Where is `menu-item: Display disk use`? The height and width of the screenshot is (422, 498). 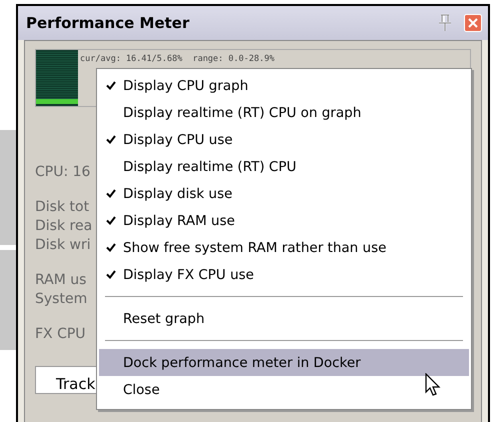 menu-item: Display disk use is located at coordinates (284, 193).